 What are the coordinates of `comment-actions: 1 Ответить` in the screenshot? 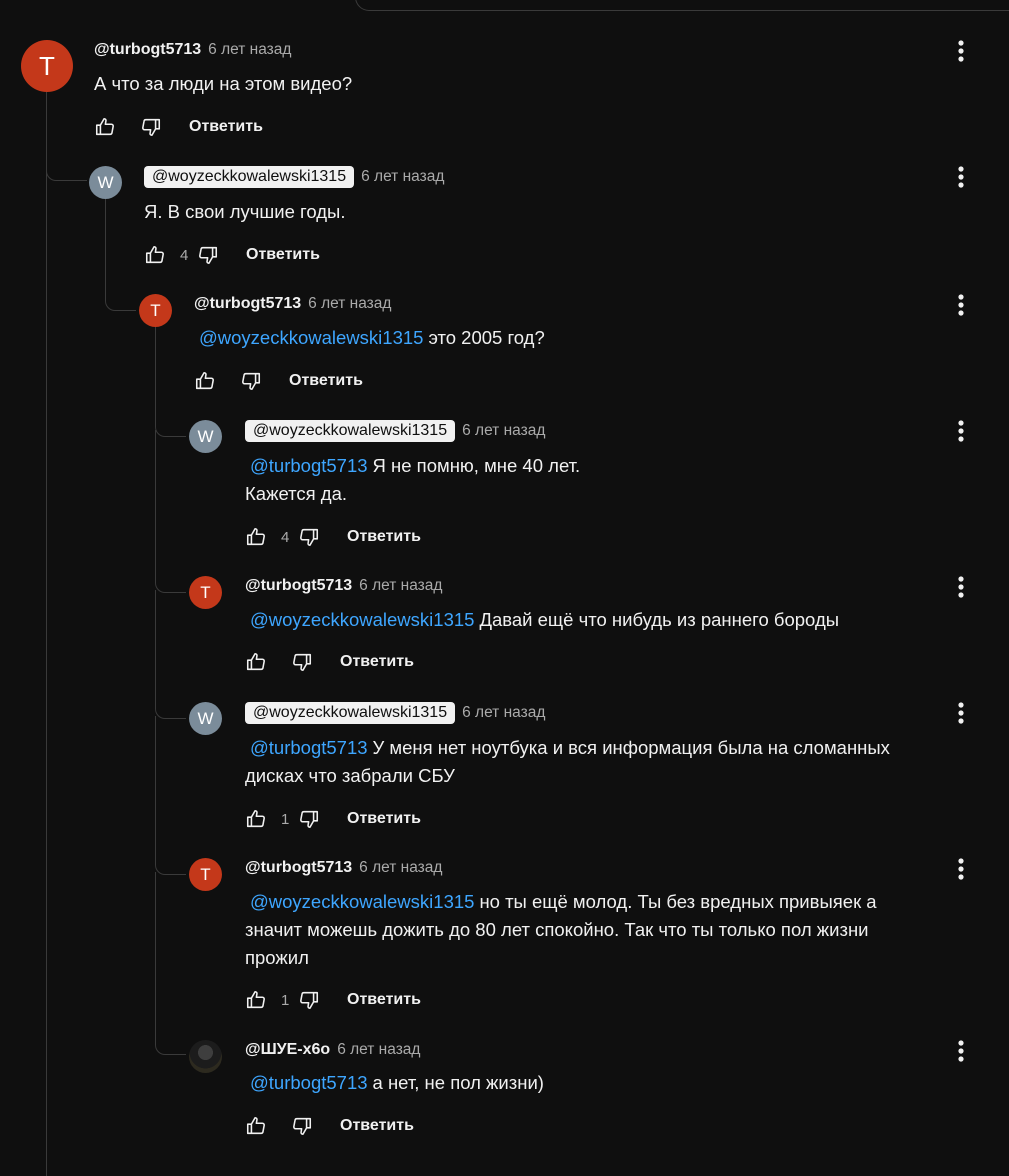 It's located at (332, 819).